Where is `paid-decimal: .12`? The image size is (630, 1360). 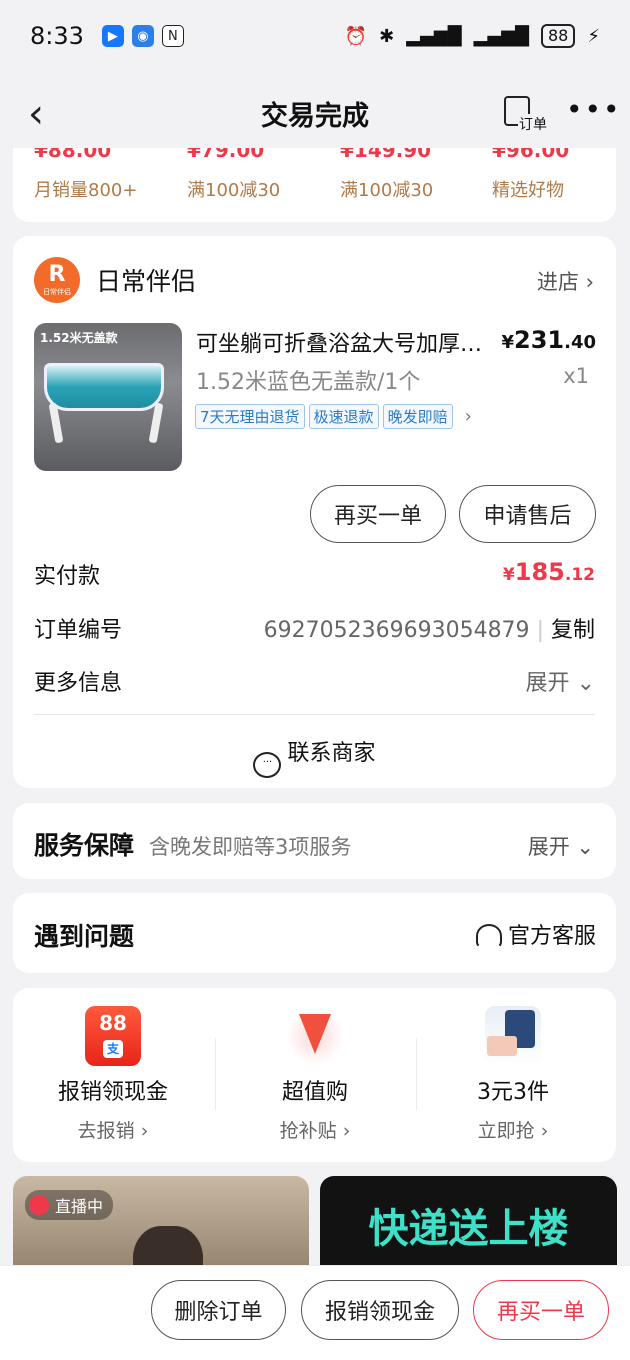 paid-decimal: .12 is located at coordinates (579, 575).